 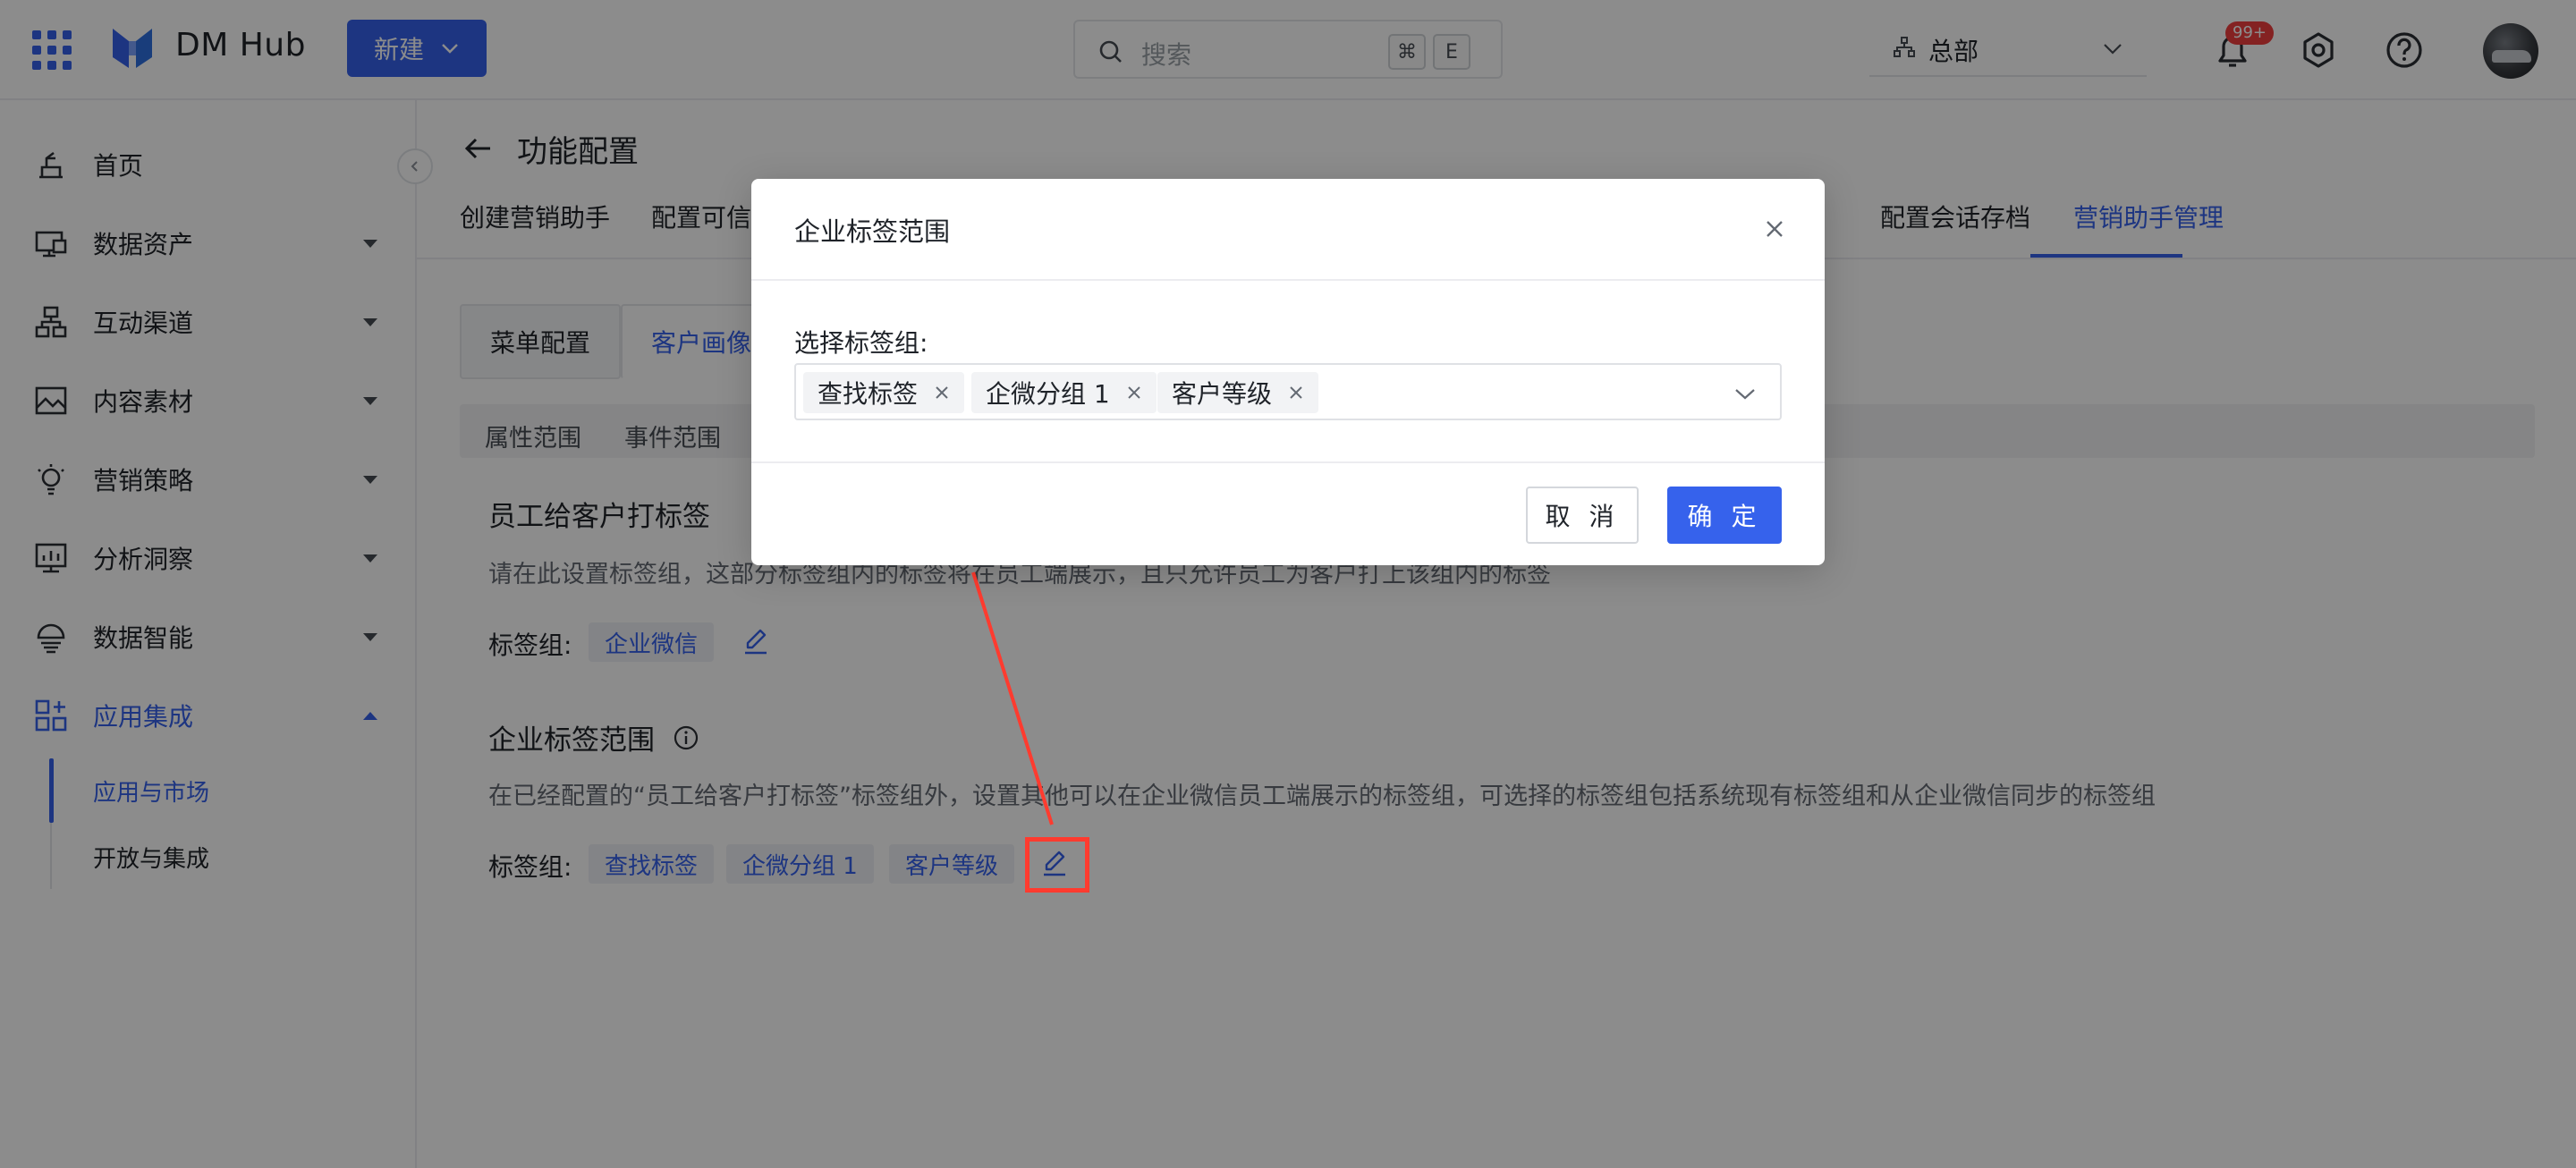 What do you see at coordinates (868, 394) in the screenshot?
I see `chip-label: 查找标签` at bounding box center [868, 394].